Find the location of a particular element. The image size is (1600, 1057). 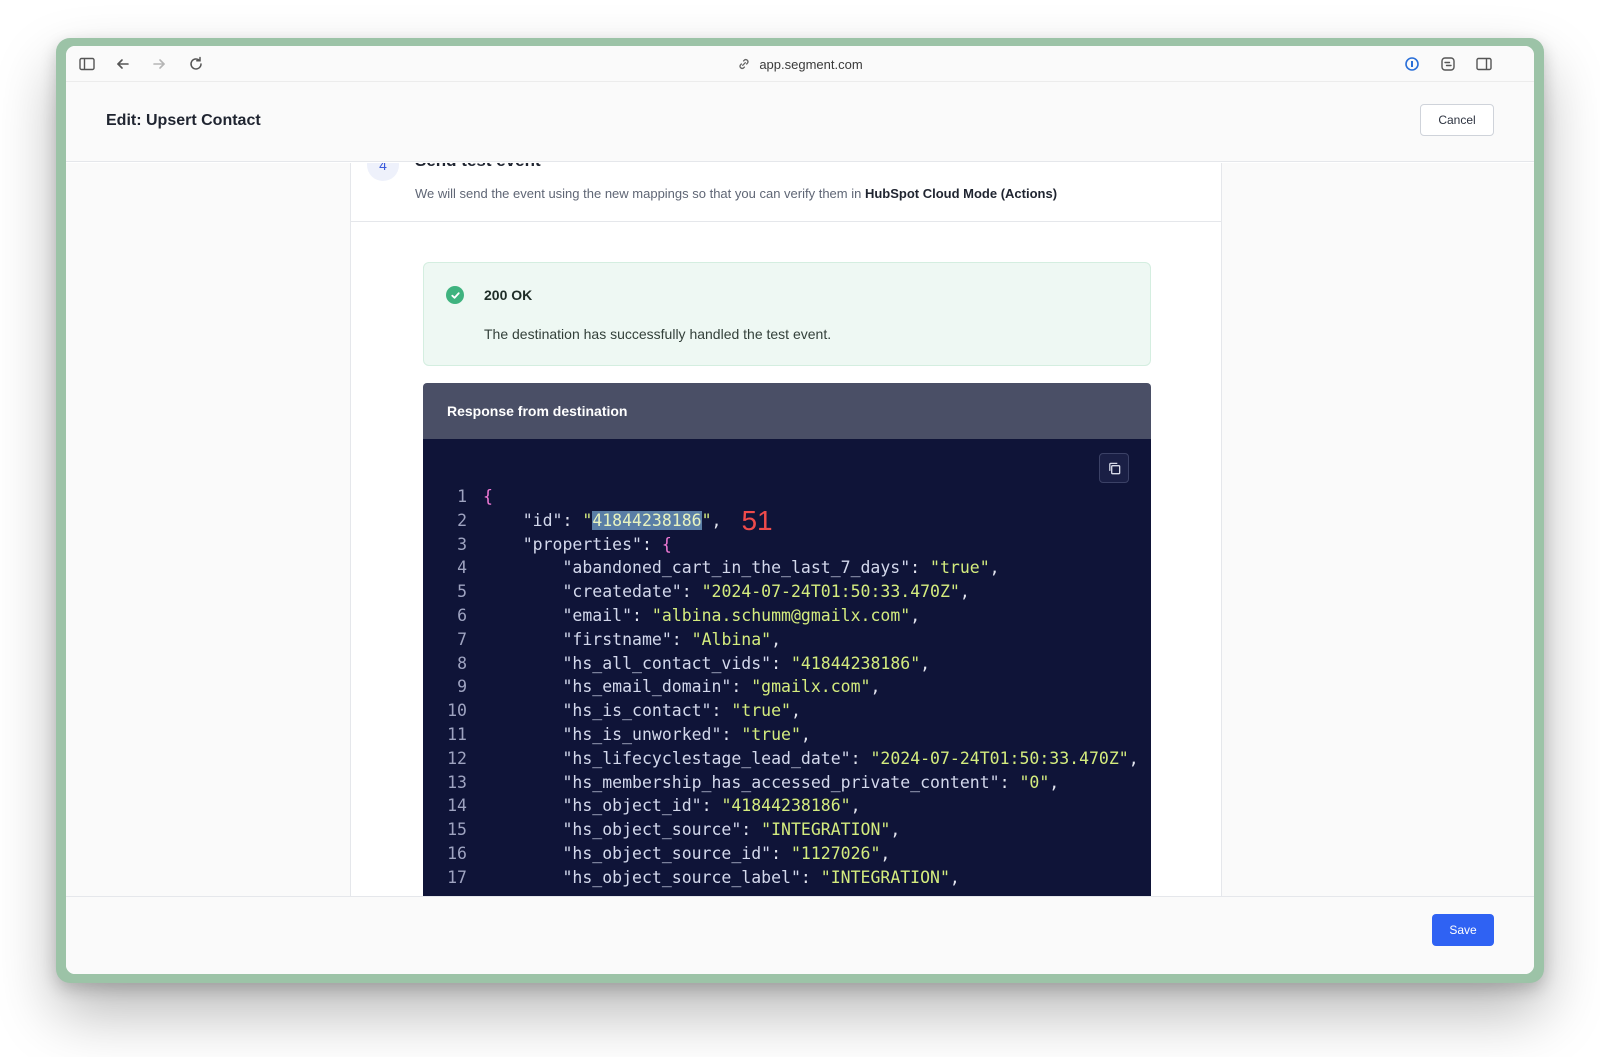

line-number: 15 is located at coordinates (457, 830).